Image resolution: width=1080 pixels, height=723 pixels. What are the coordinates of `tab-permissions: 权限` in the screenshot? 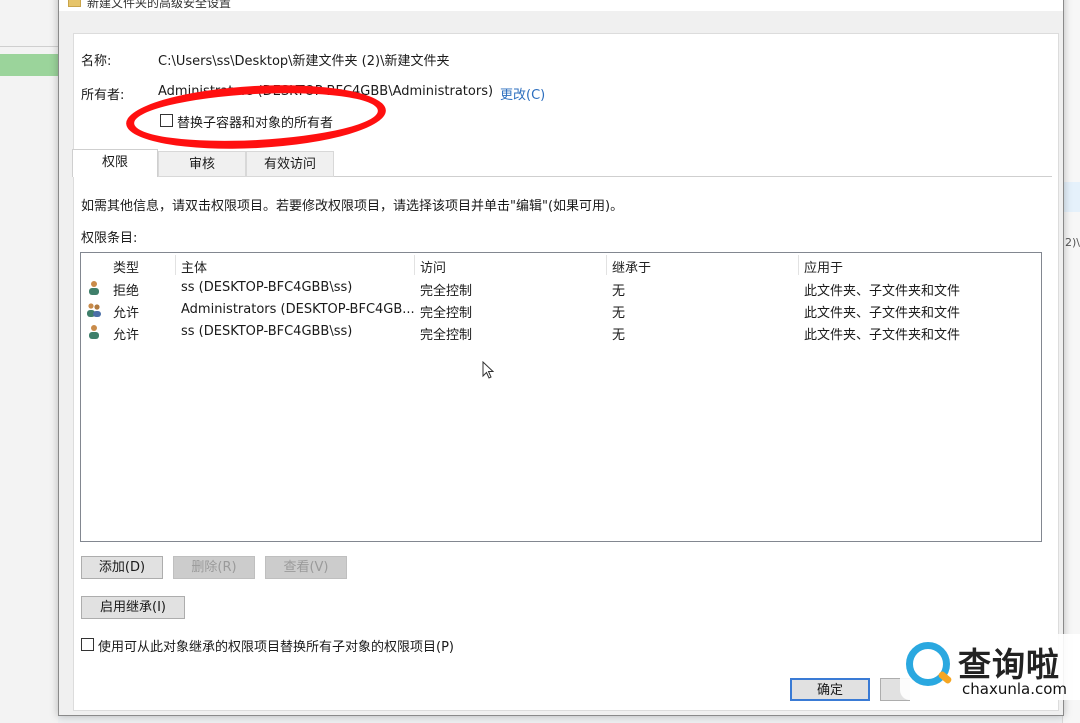 It's located at (115, 163).